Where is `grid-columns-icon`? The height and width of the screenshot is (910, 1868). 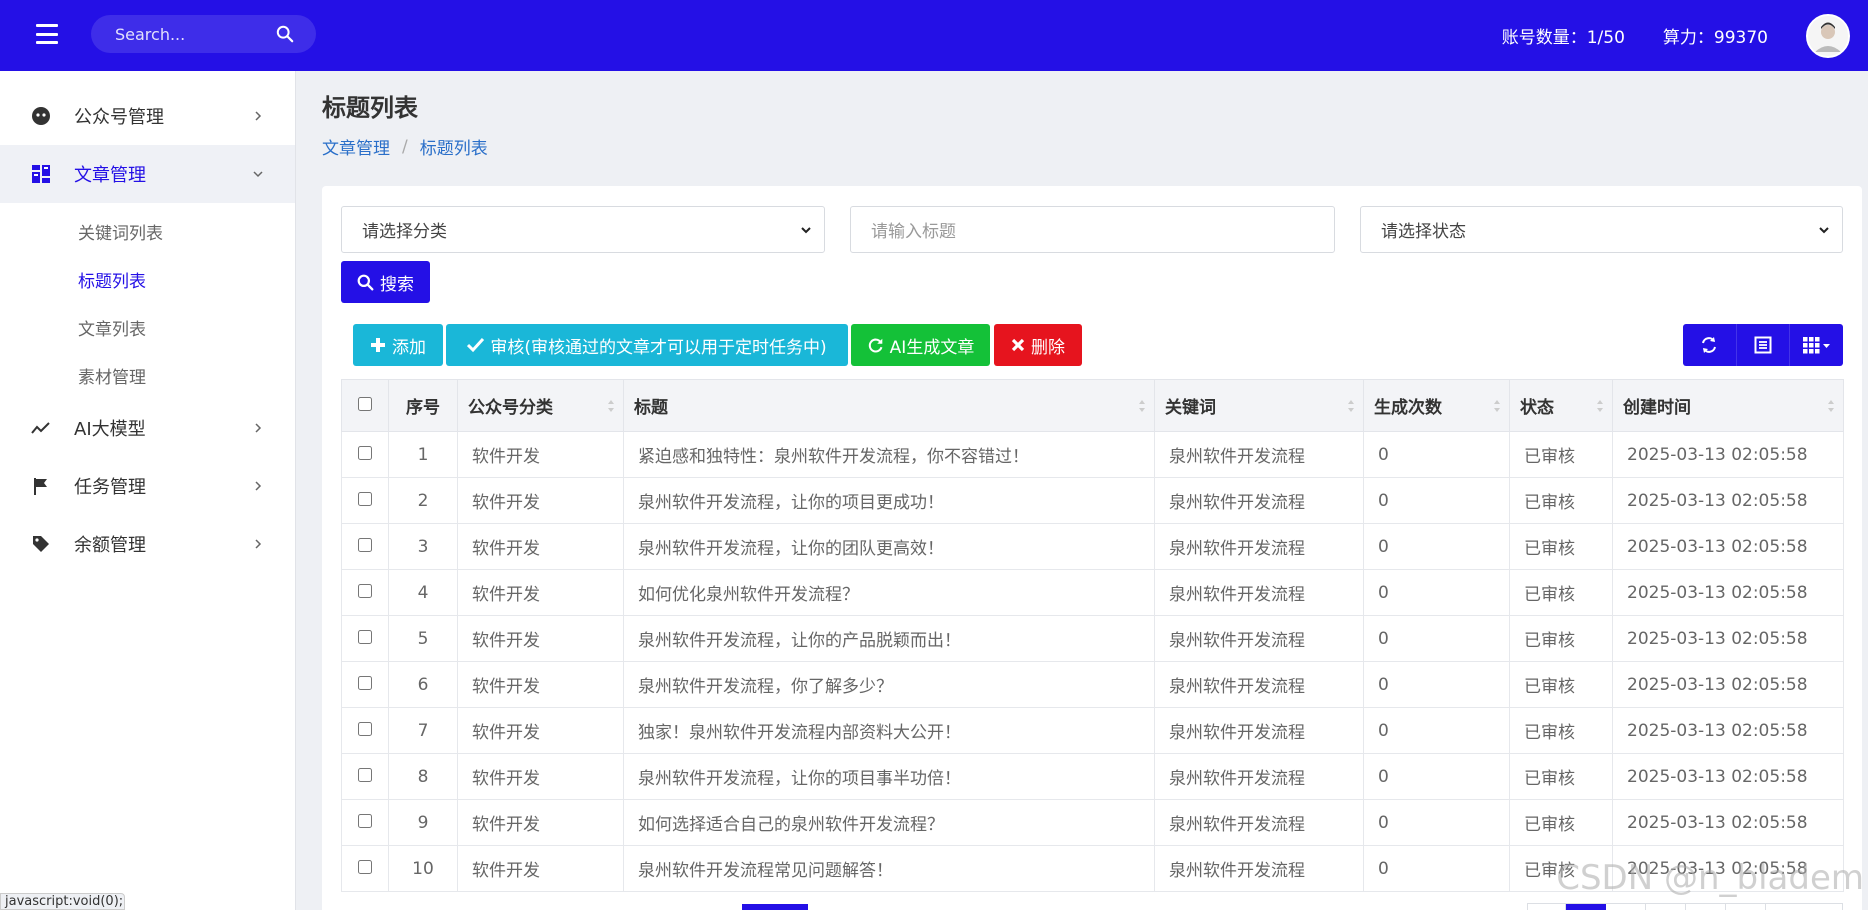
grid-columns-icon is located at coordinates (1816, 345).